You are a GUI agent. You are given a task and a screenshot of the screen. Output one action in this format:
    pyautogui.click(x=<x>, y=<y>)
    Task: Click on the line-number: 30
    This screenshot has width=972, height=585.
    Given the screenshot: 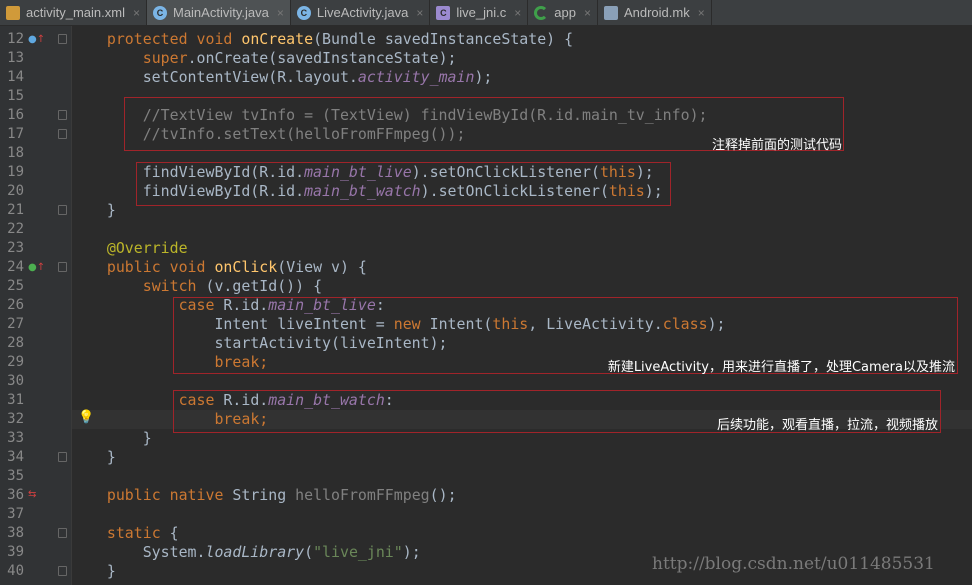 What is the action you would take?
    pyautogui.click(x=15, y=381)
    